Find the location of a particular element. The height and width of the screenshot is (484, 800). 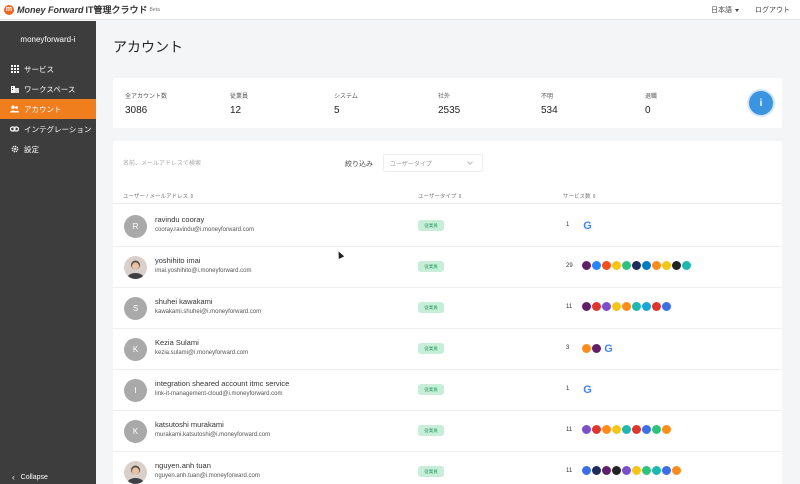

column-header-services: サービス数 ⇕ is located at coordinates (580, 196).